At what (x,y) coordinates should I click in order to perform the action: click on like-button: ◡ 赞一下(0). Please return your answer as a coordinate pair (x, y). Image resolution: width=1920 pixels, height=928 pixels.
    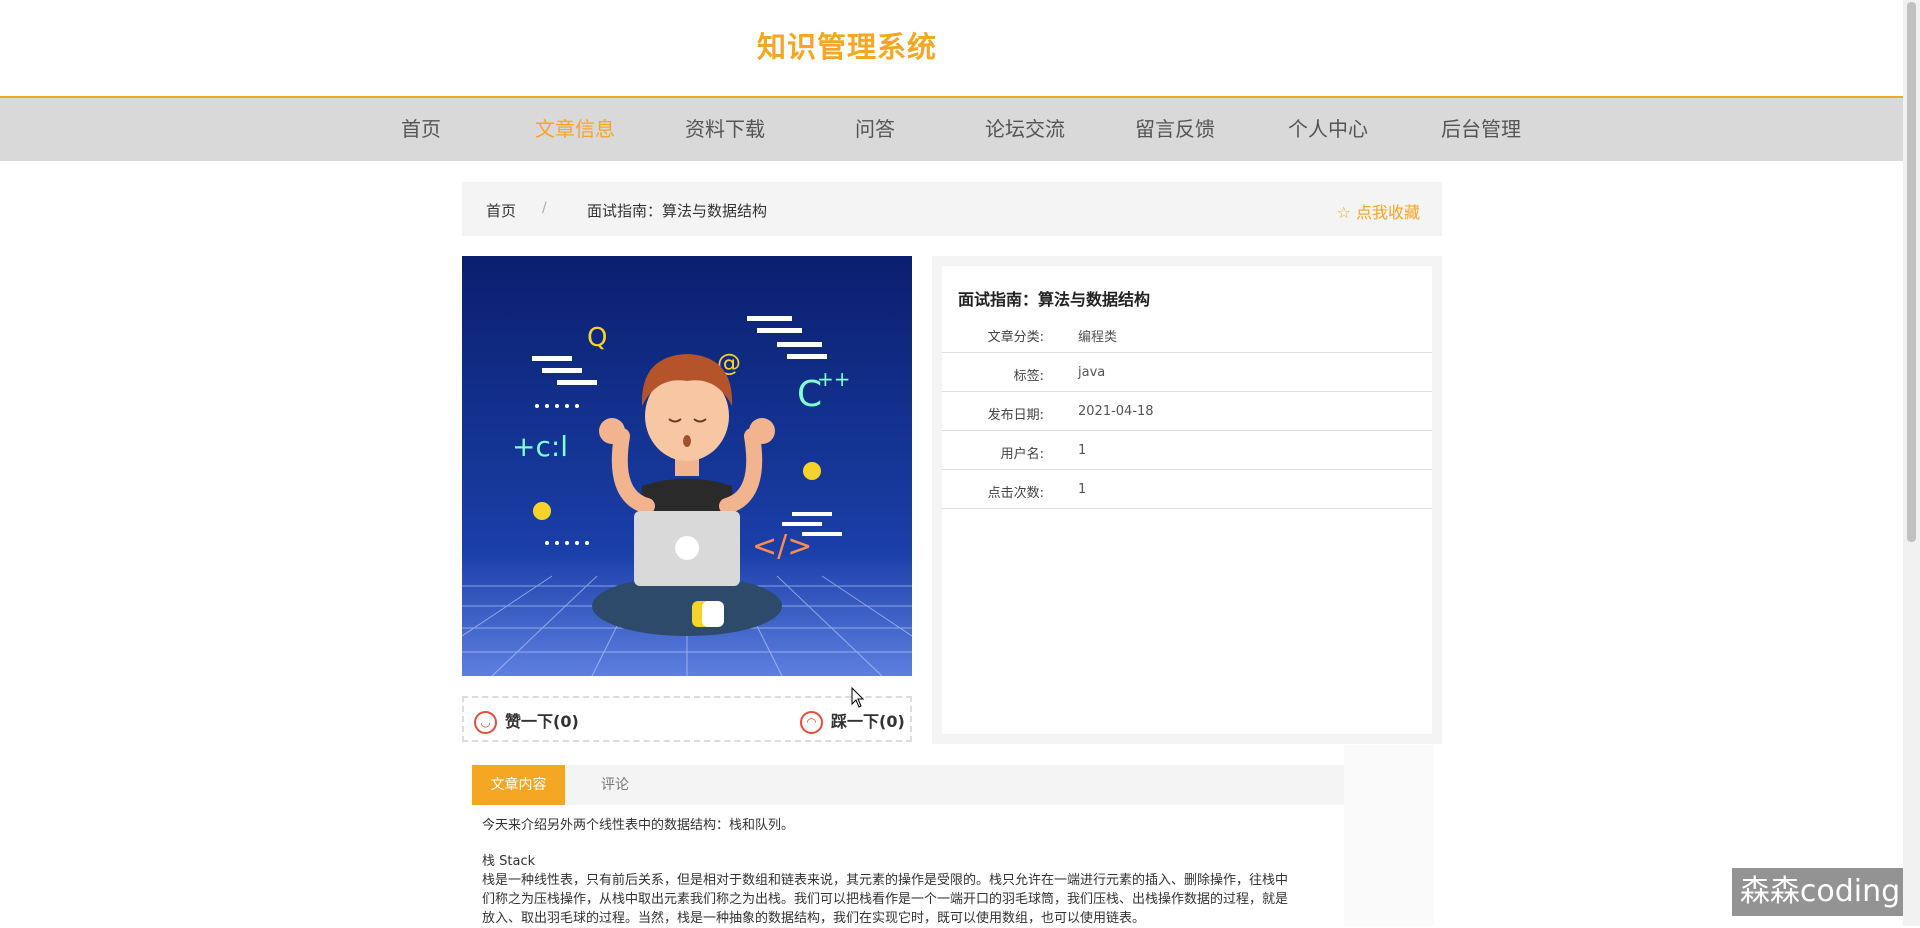
    Looking at the image, I should click on (526, 721).